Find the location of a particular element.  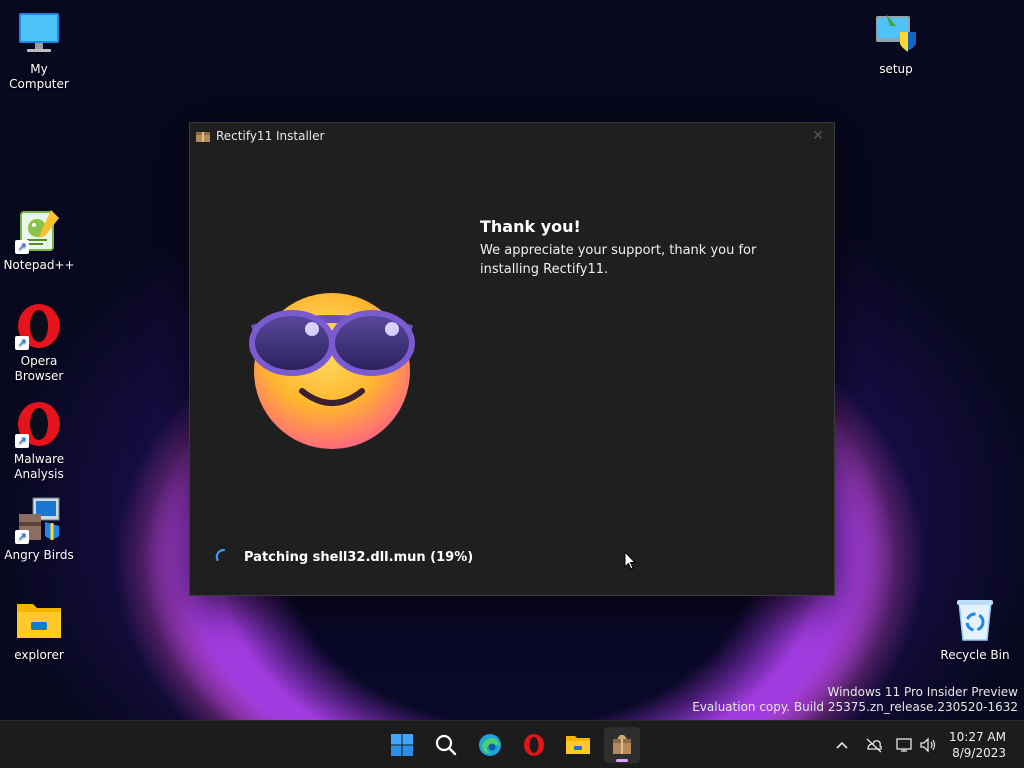

desktop-icon-my-computer: My Computer is located at coordinates (39, 51).